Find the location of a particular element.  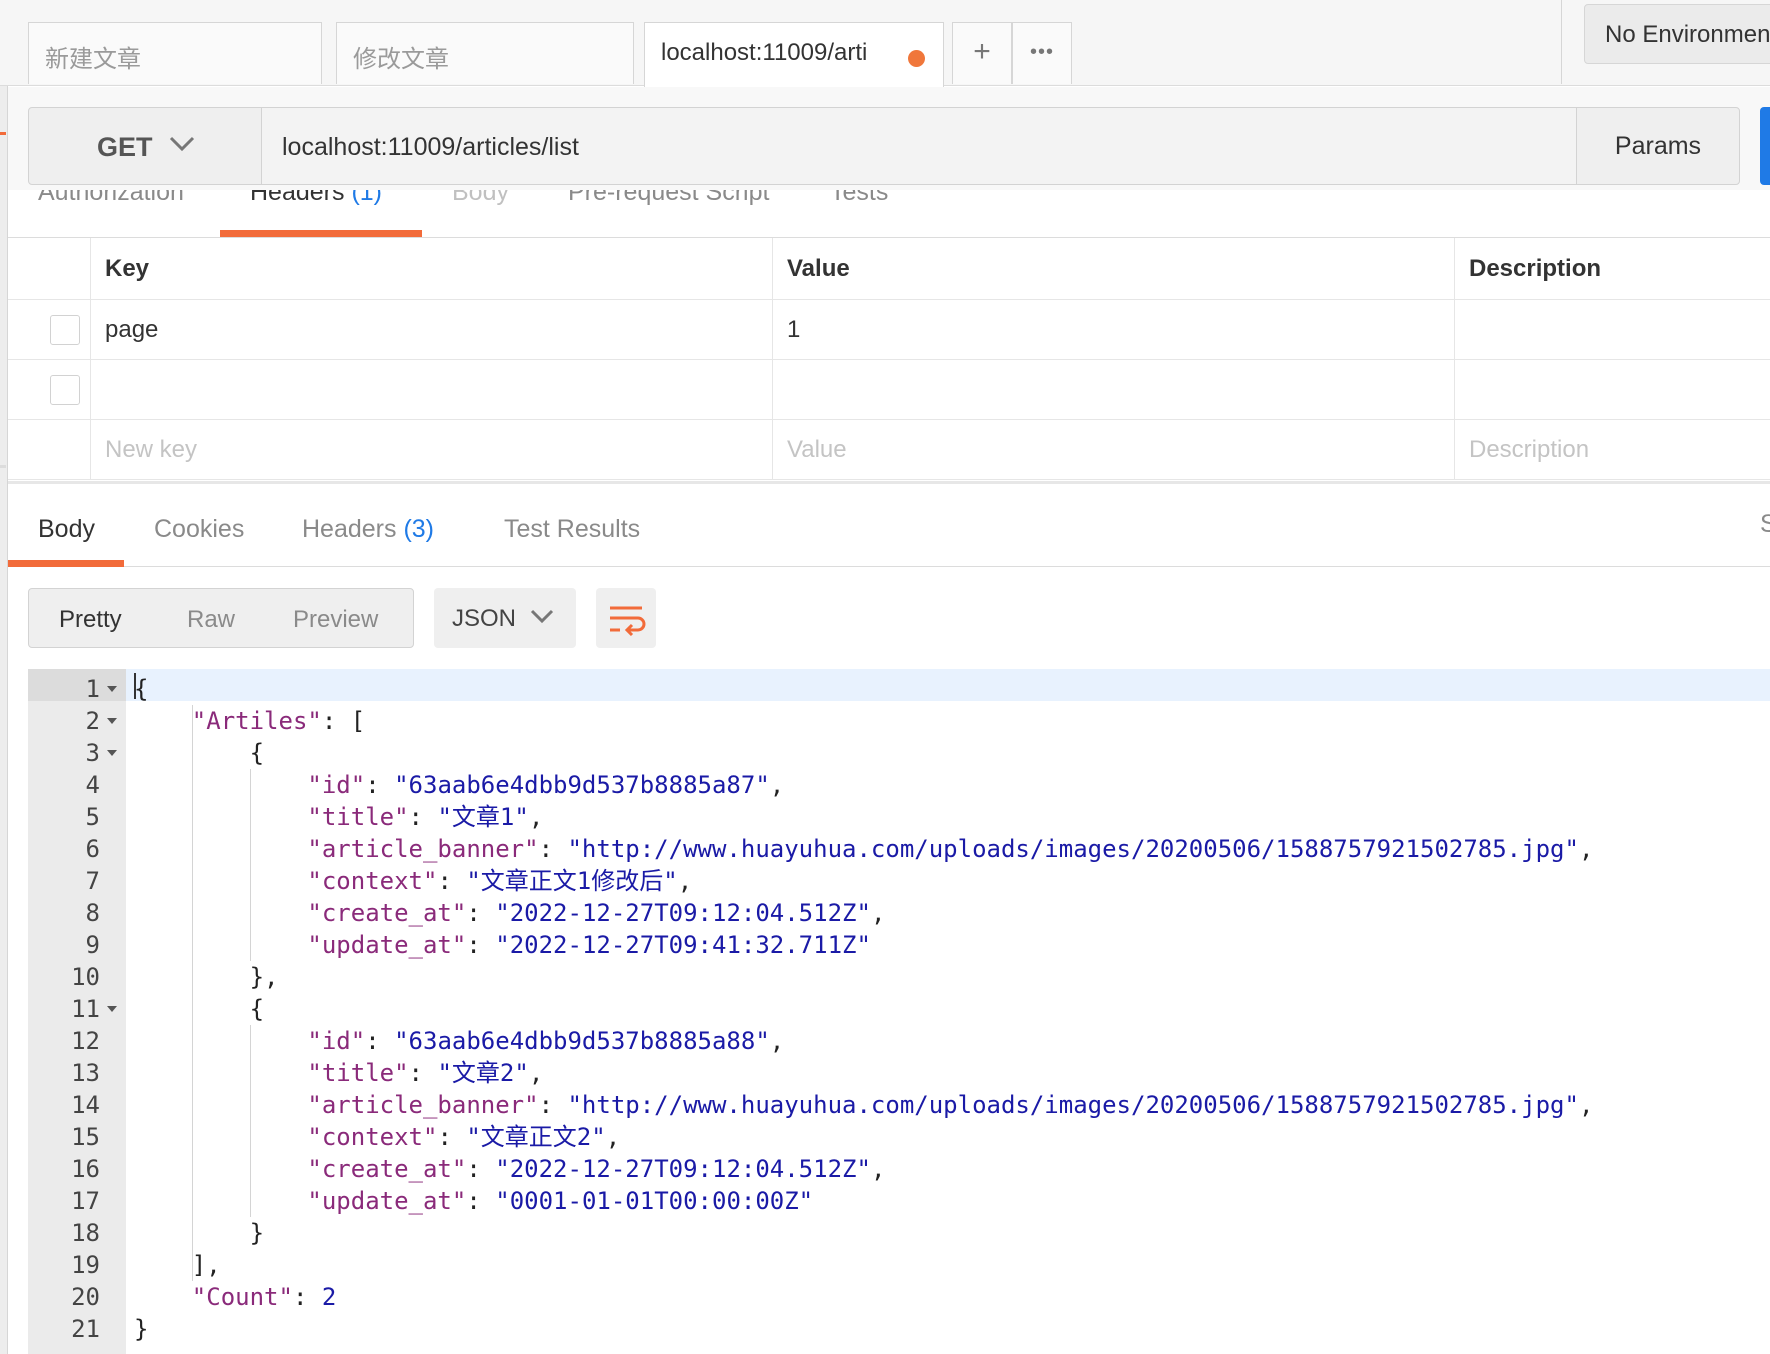

environment-label: No Environment is located at coordinates (1687, 34).